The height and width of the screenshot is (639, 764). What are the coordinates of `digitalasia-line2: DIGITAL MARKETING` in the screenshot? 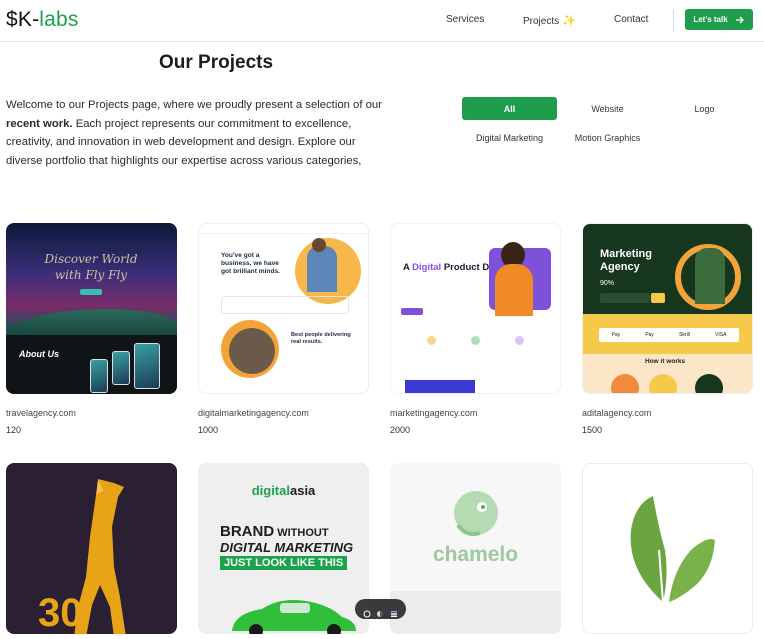 It's located at (287, 547).